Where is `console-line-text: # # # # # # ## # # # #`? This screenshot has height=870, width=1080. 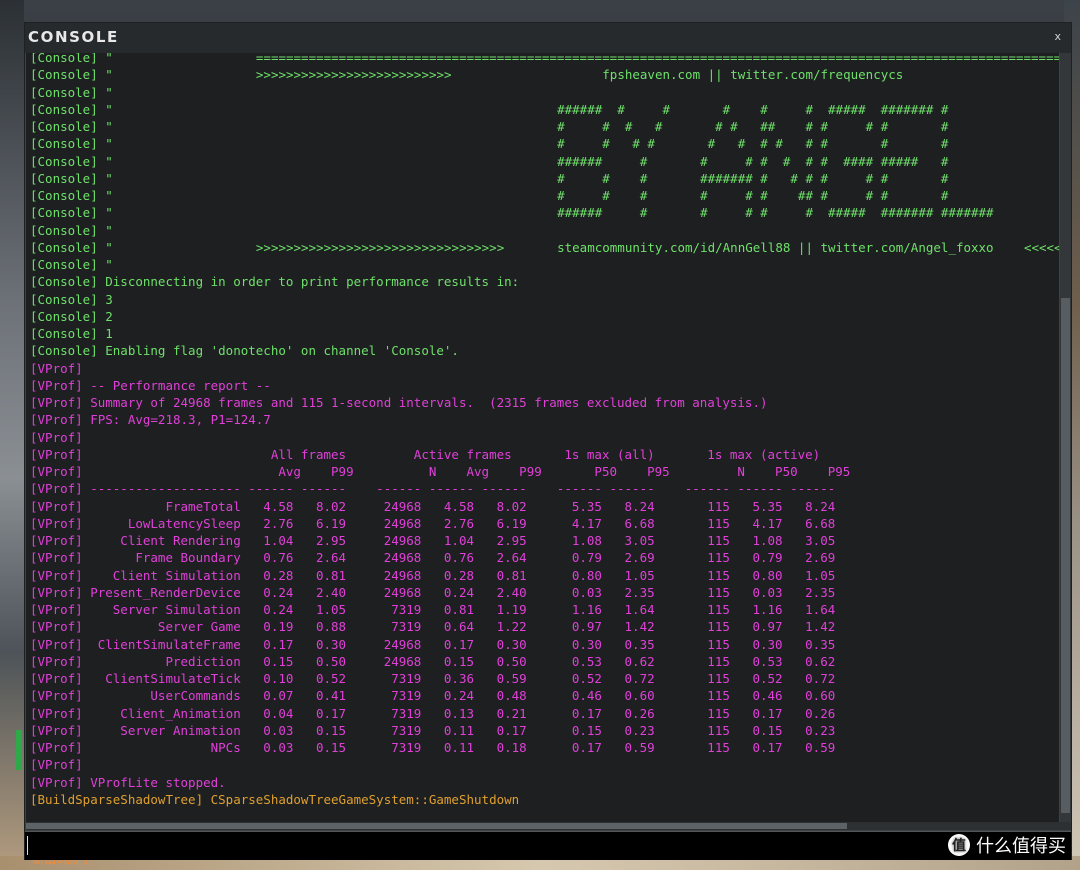 console-line-text: # # # # # # ## # # # # is located at coordinates (753, 195).